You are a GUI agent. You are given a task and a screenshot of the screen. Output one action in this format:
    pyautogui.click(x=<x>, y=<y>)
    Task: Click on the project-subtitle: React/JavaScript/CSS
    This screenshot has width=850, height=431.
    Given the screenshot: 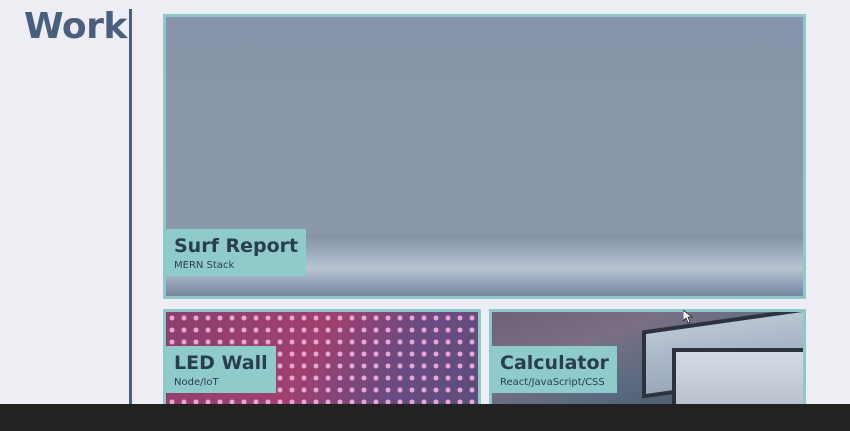 What is the action you would take?
    pyautogui.click(x=552, y=382)
    